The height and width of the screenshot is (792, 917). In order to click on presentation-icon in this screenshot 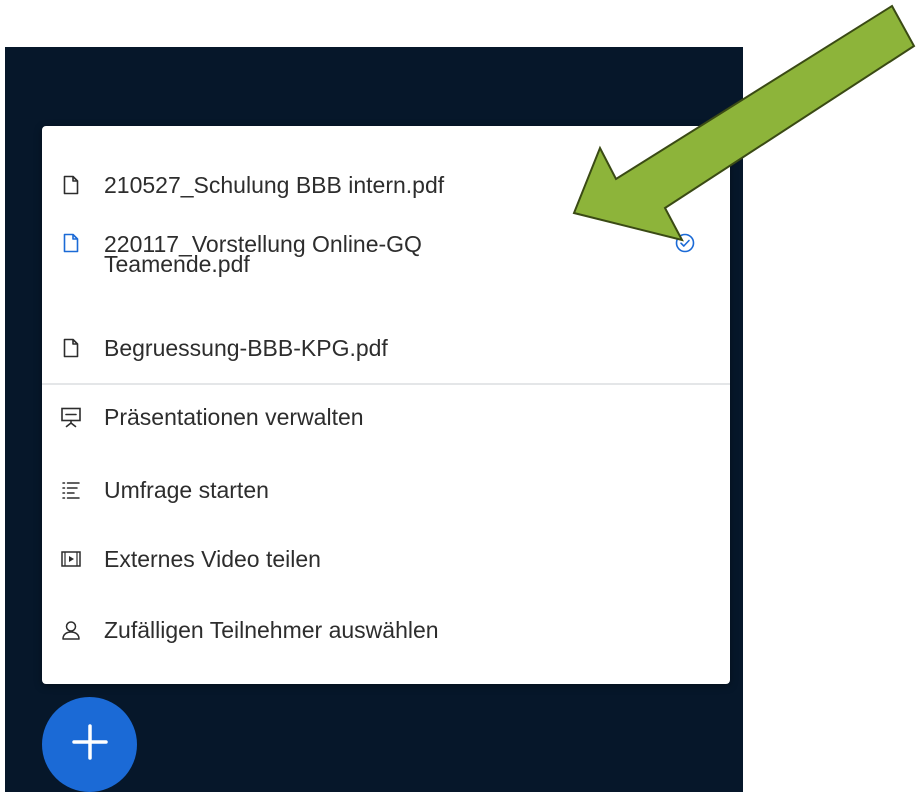, I will do `click(71, 417)`.